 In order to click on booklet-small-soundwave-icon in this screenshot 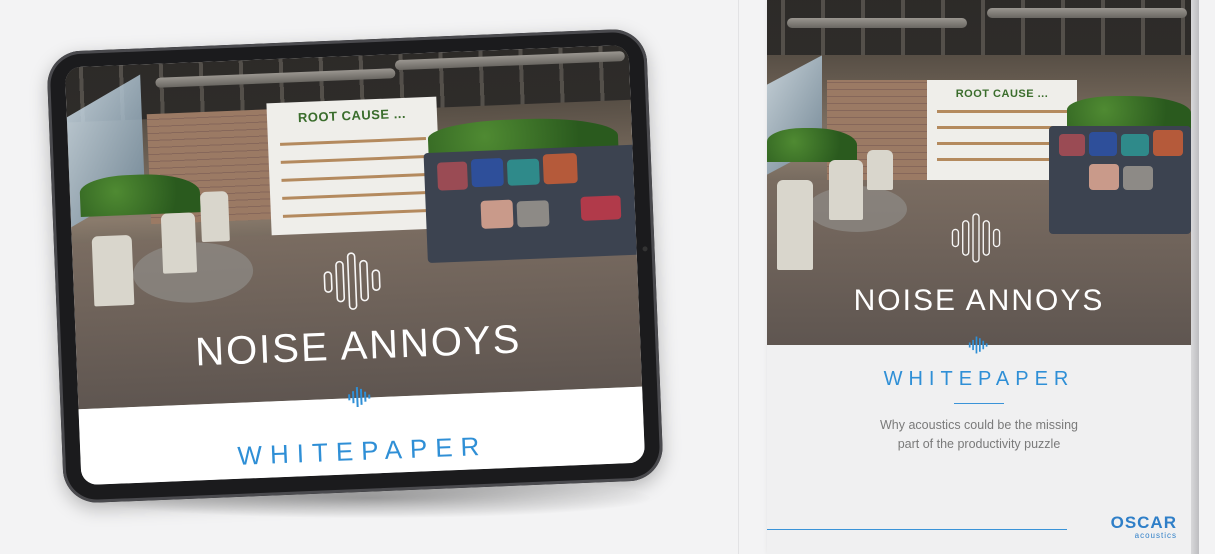, I will do `click(978, 345)`.